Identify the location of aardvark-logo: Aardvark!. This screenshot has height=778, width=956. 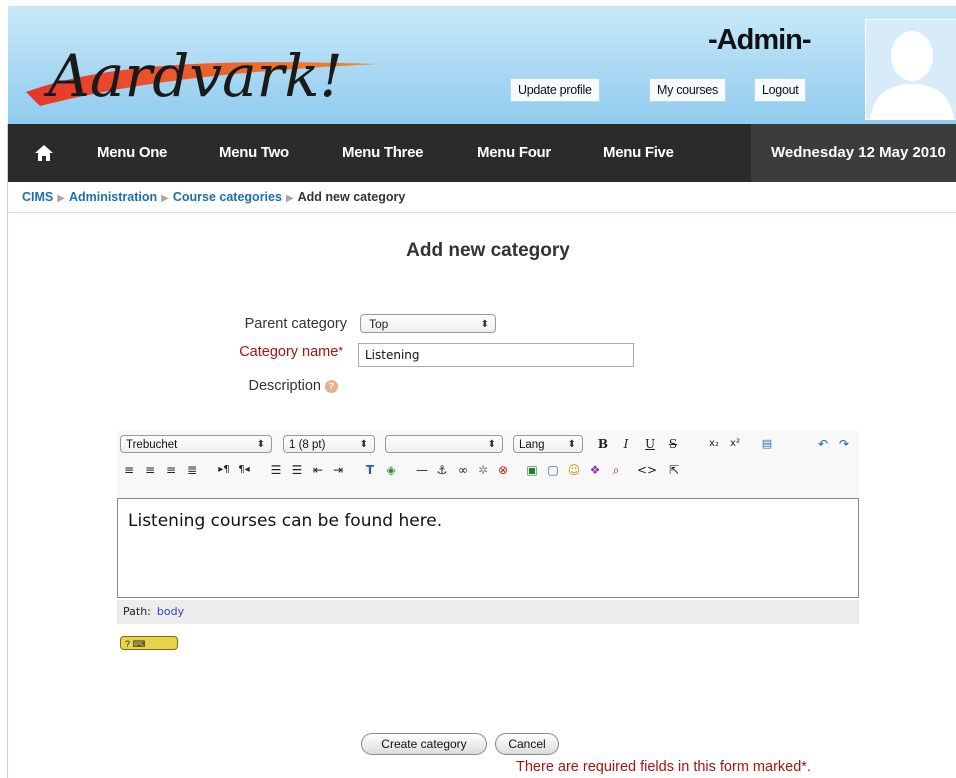
(208, 69).